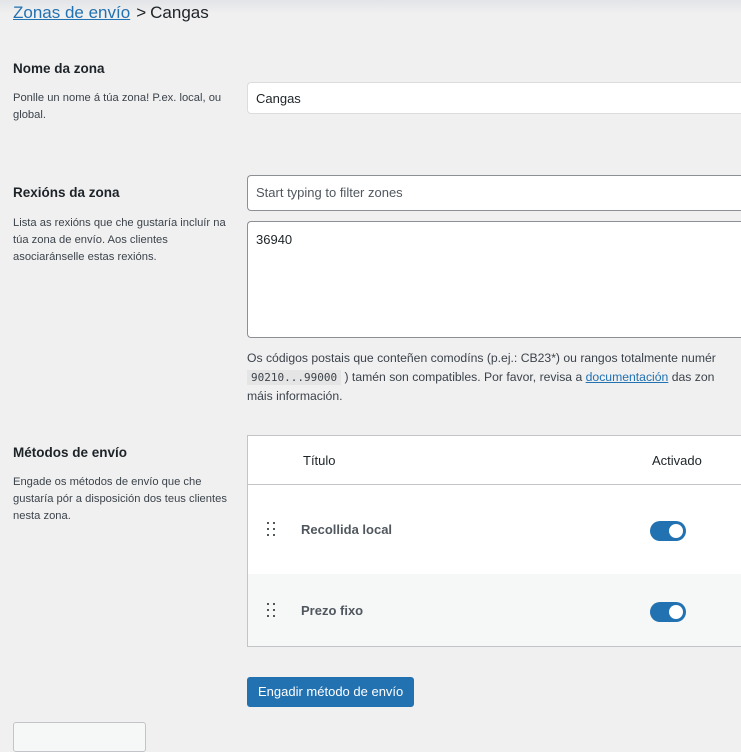 Image resolution: width=741 pixels, height=752 pixels. I want to click on zone-name-input: Cangas, so click(494, 98).